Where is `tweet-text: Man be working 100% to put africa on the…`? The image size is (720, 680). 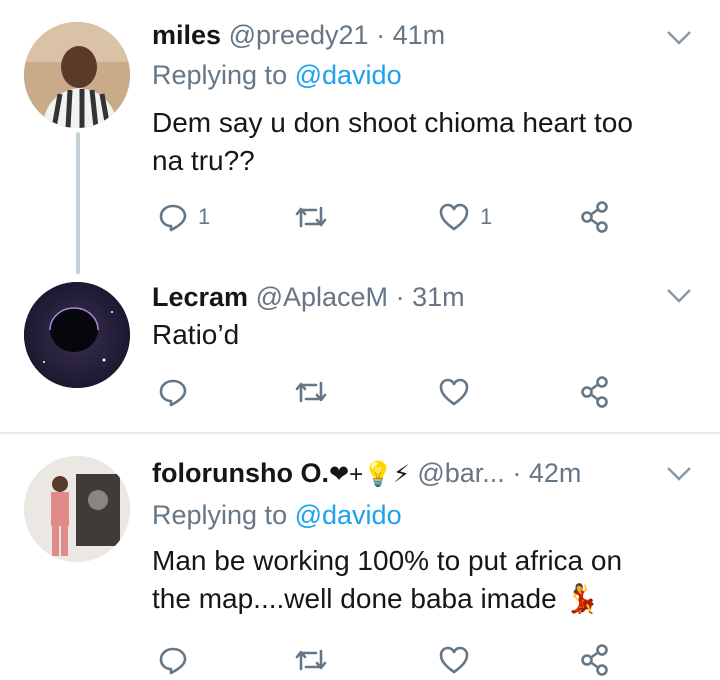 tweet-text: Man be working 100% to put africa on the… is located at coordinates (416, 580).